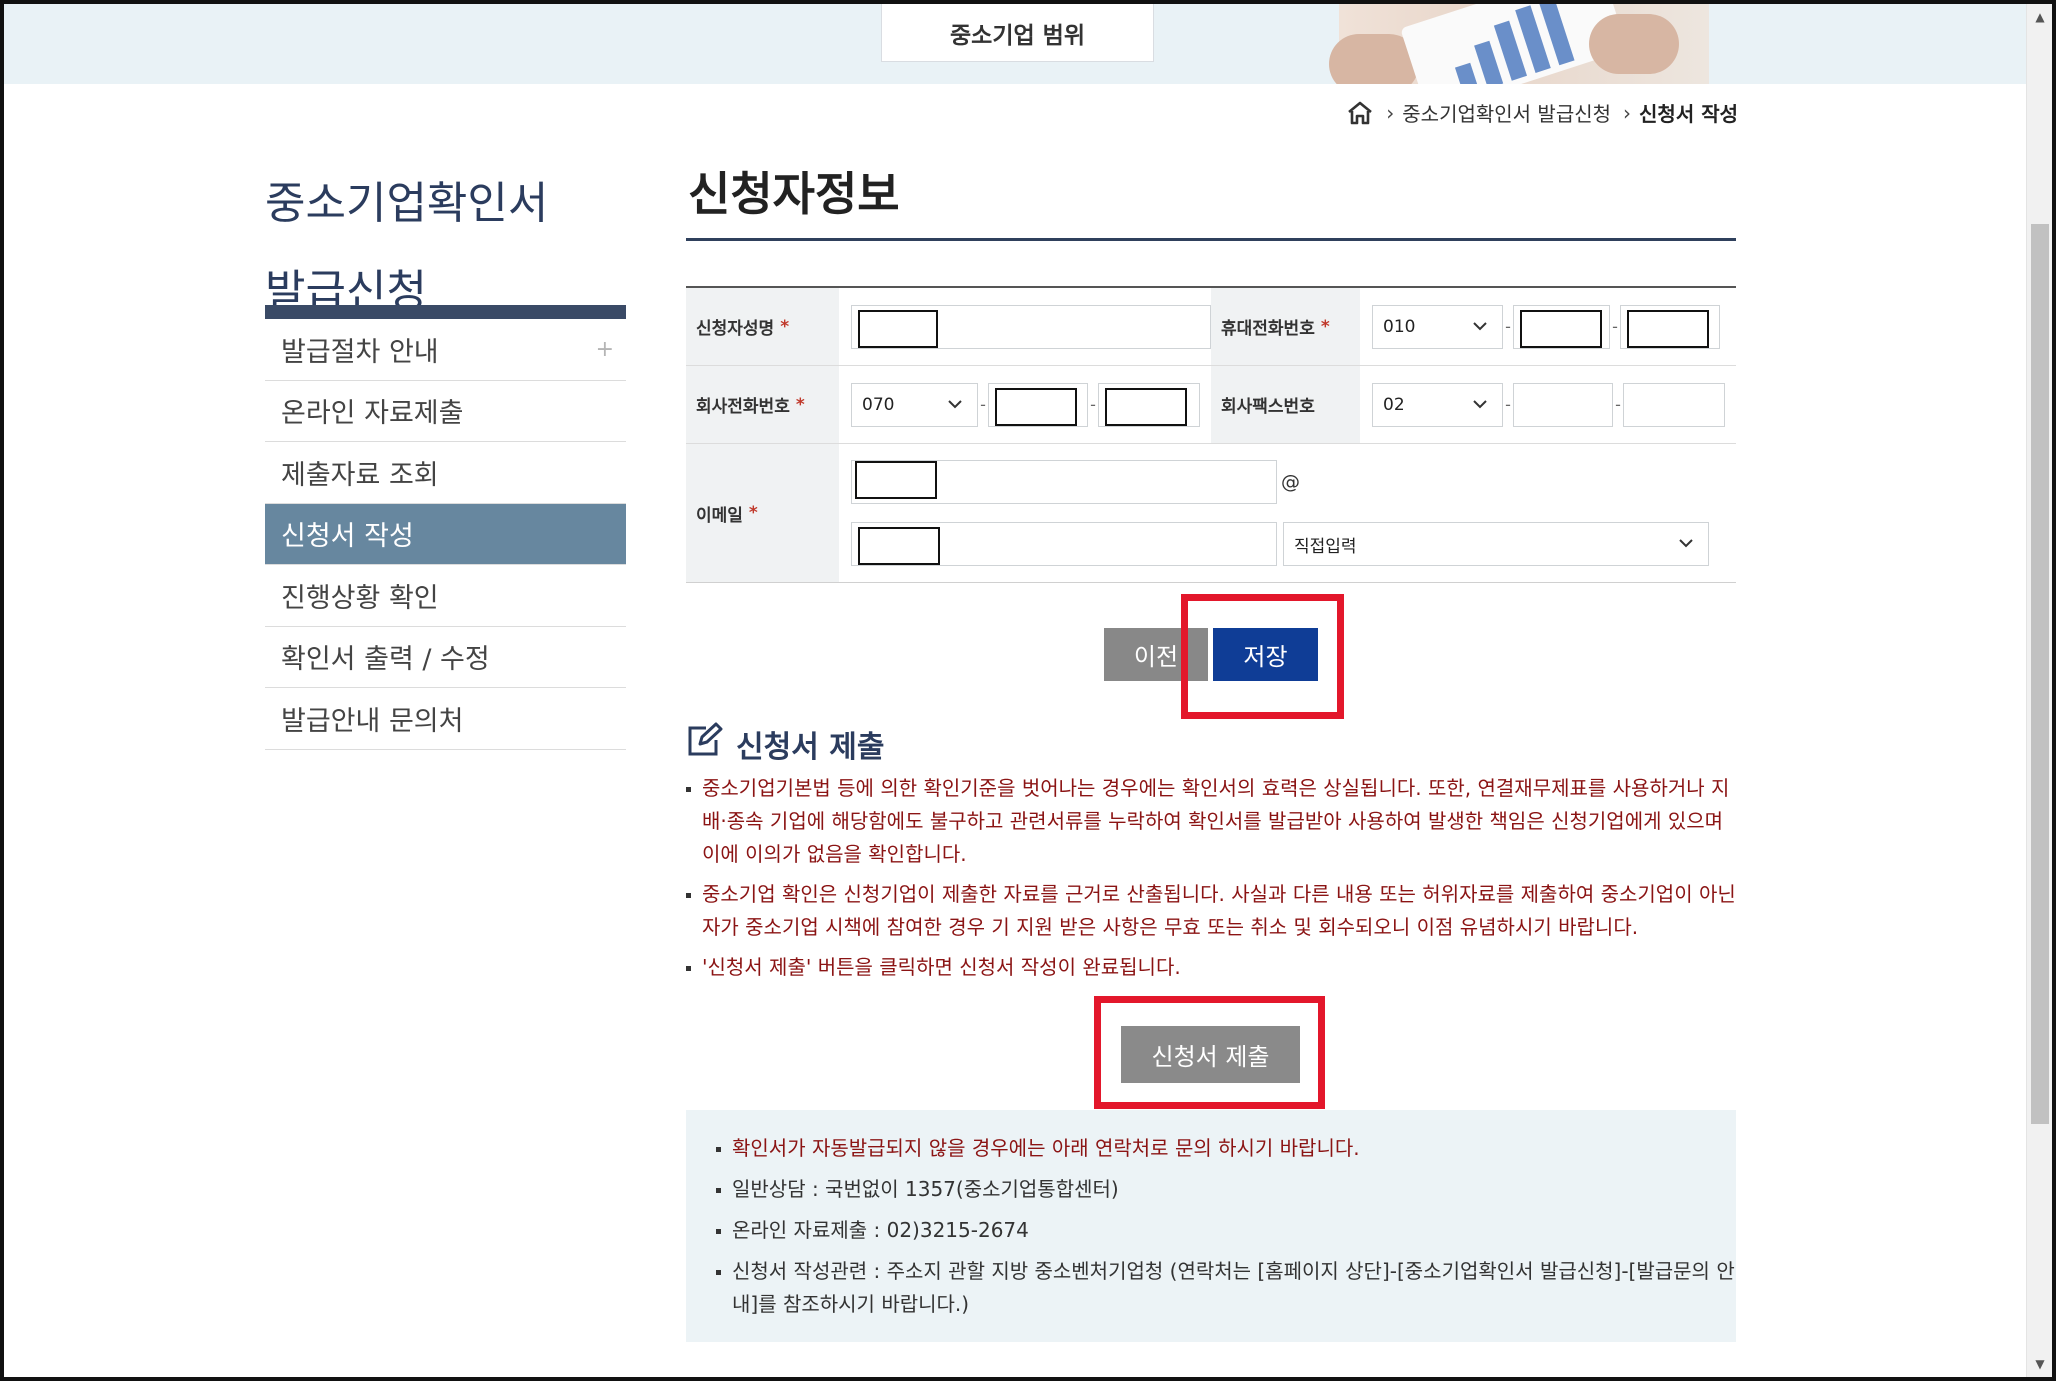 Image resolution: width=2056 pixels, height=1381 pixels. Describe the element at coordinates (360, 598) in the screenshot. I see `sidebar-item-label: 진행상황 확인` at that location.